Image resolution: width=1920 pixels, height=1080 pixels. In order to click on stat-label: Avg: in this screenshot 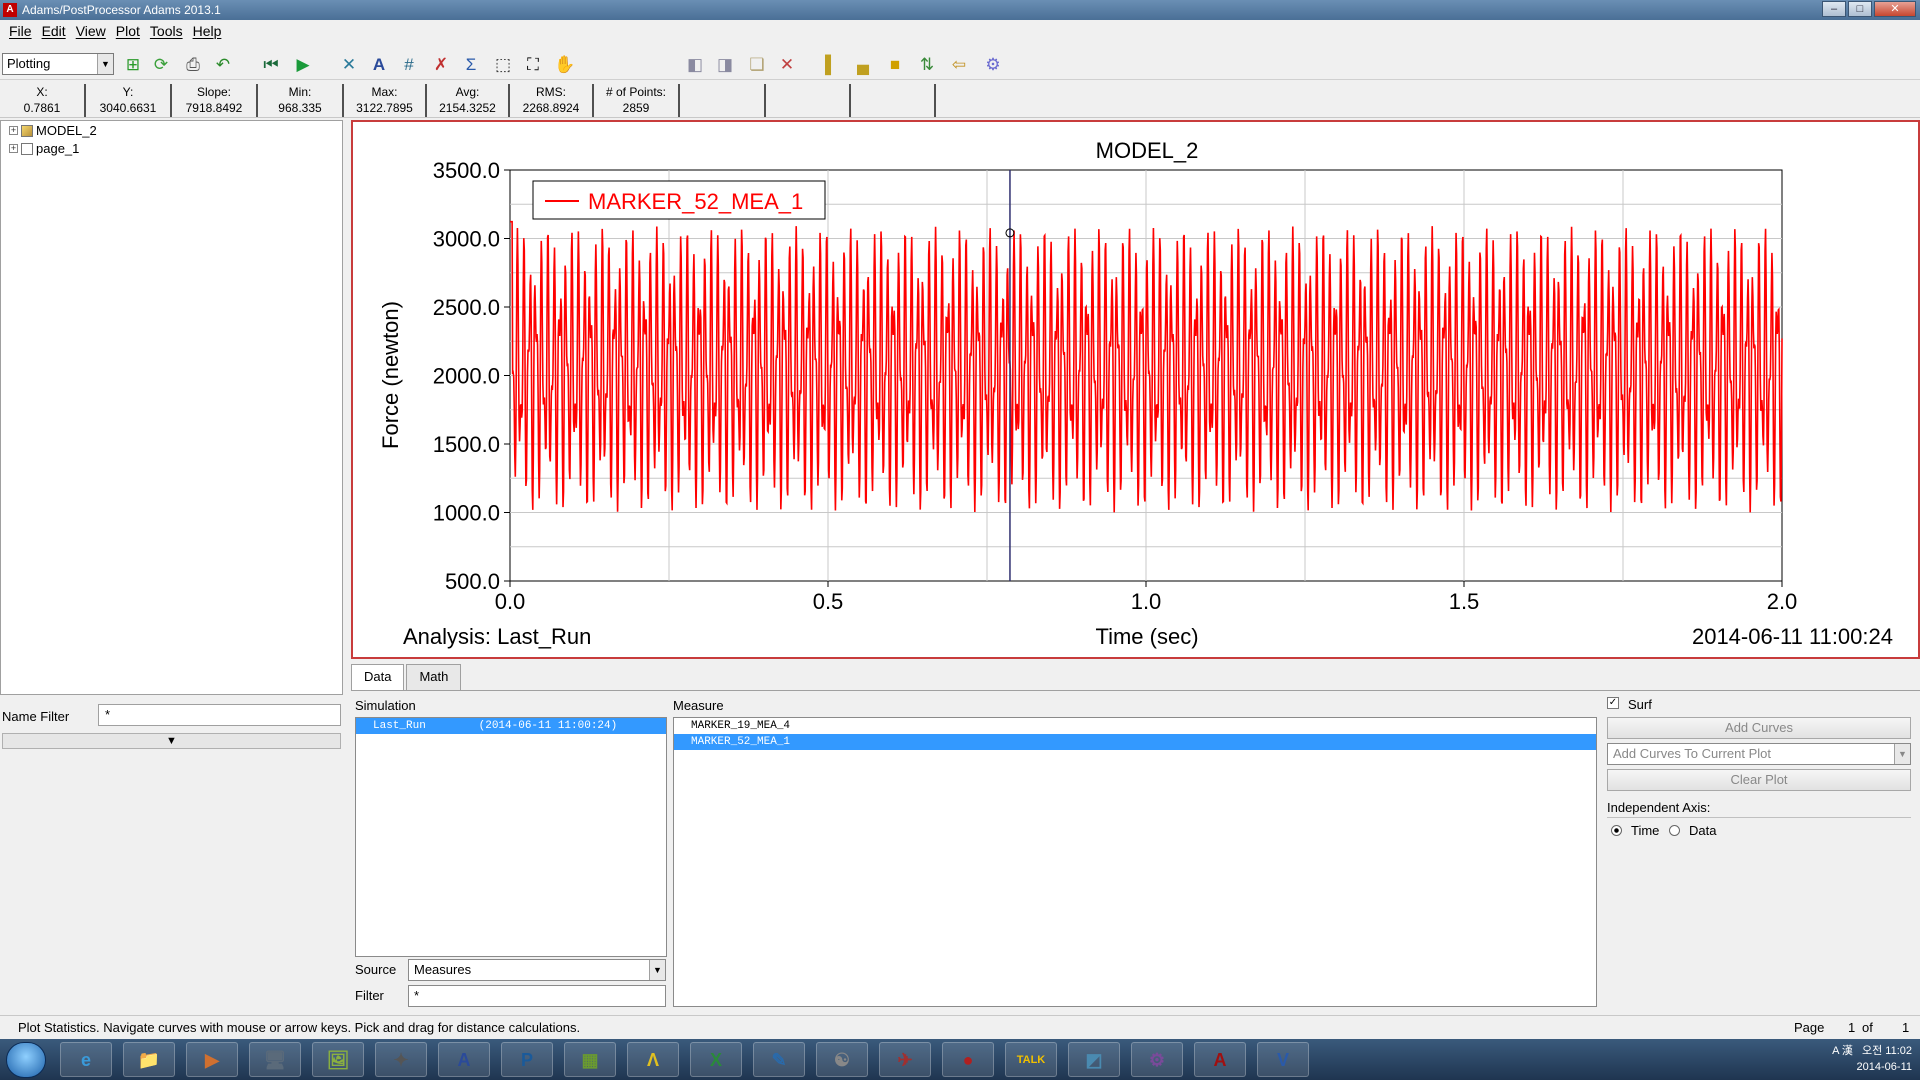, I will do `click(467, 92)`.